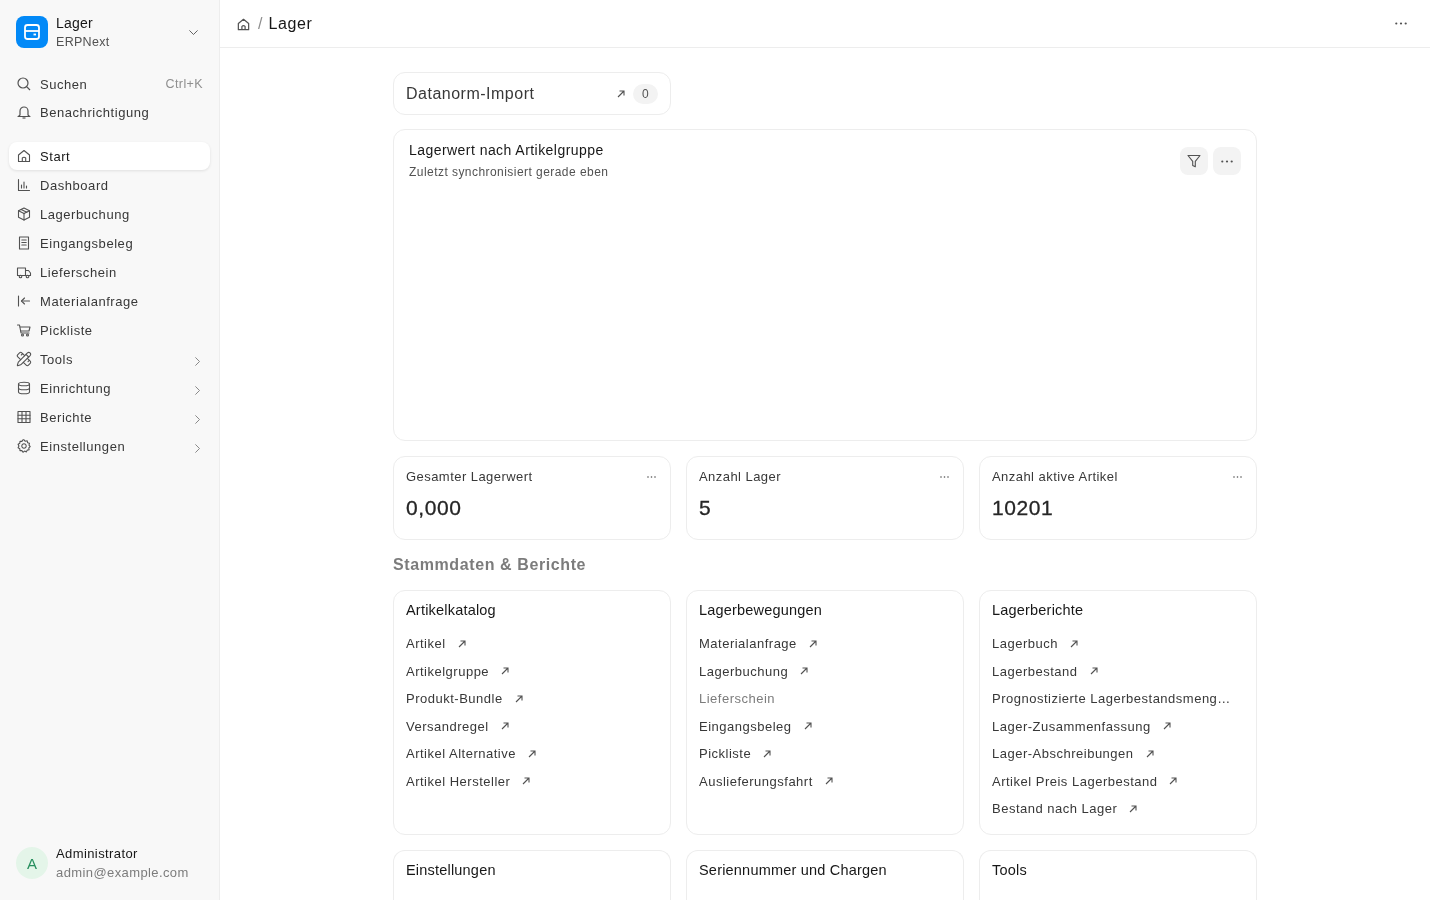  I want to click on pencil-ruler-icon, so click(24, 359).